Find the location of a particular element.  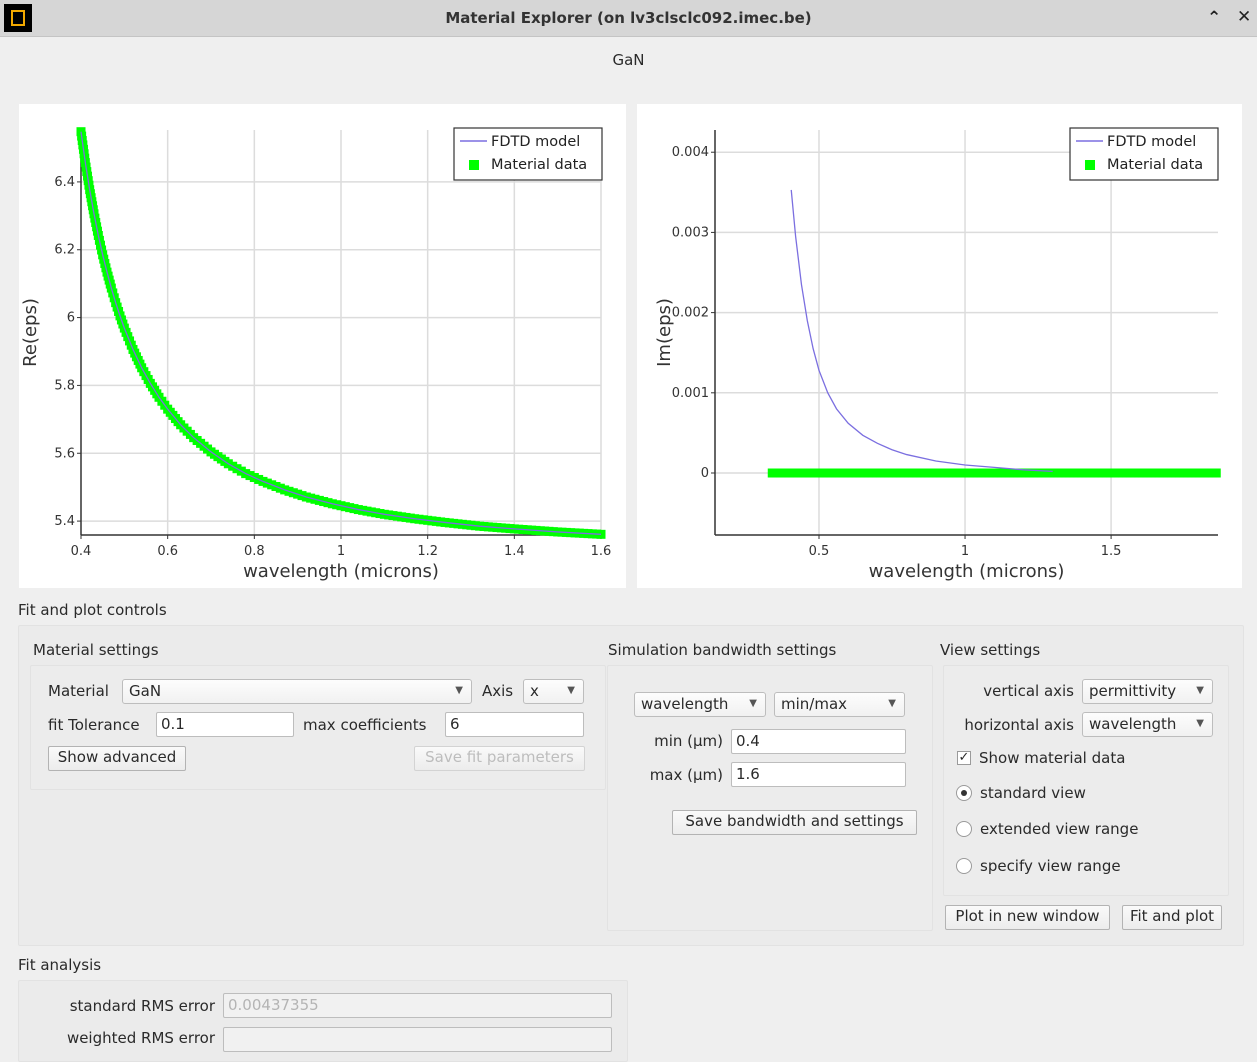

material-select-value: GaN is located at coordinates (145, 691).